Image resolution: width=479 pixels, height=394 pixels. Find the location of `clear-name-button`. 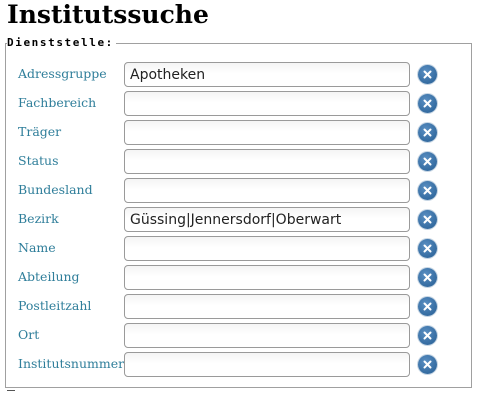

clear-name-button is located at coordinates (427, 248).